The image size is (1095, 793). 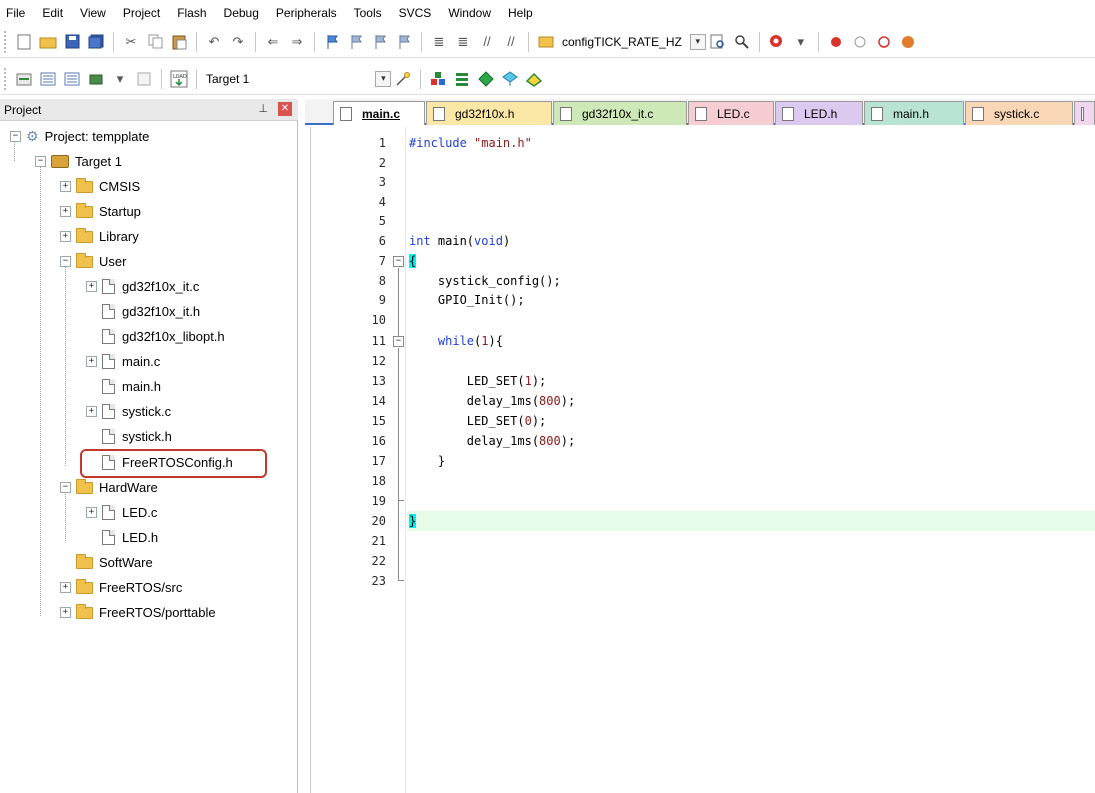 I want to click on uncomment-icon: //, so click(x=511, y=42).